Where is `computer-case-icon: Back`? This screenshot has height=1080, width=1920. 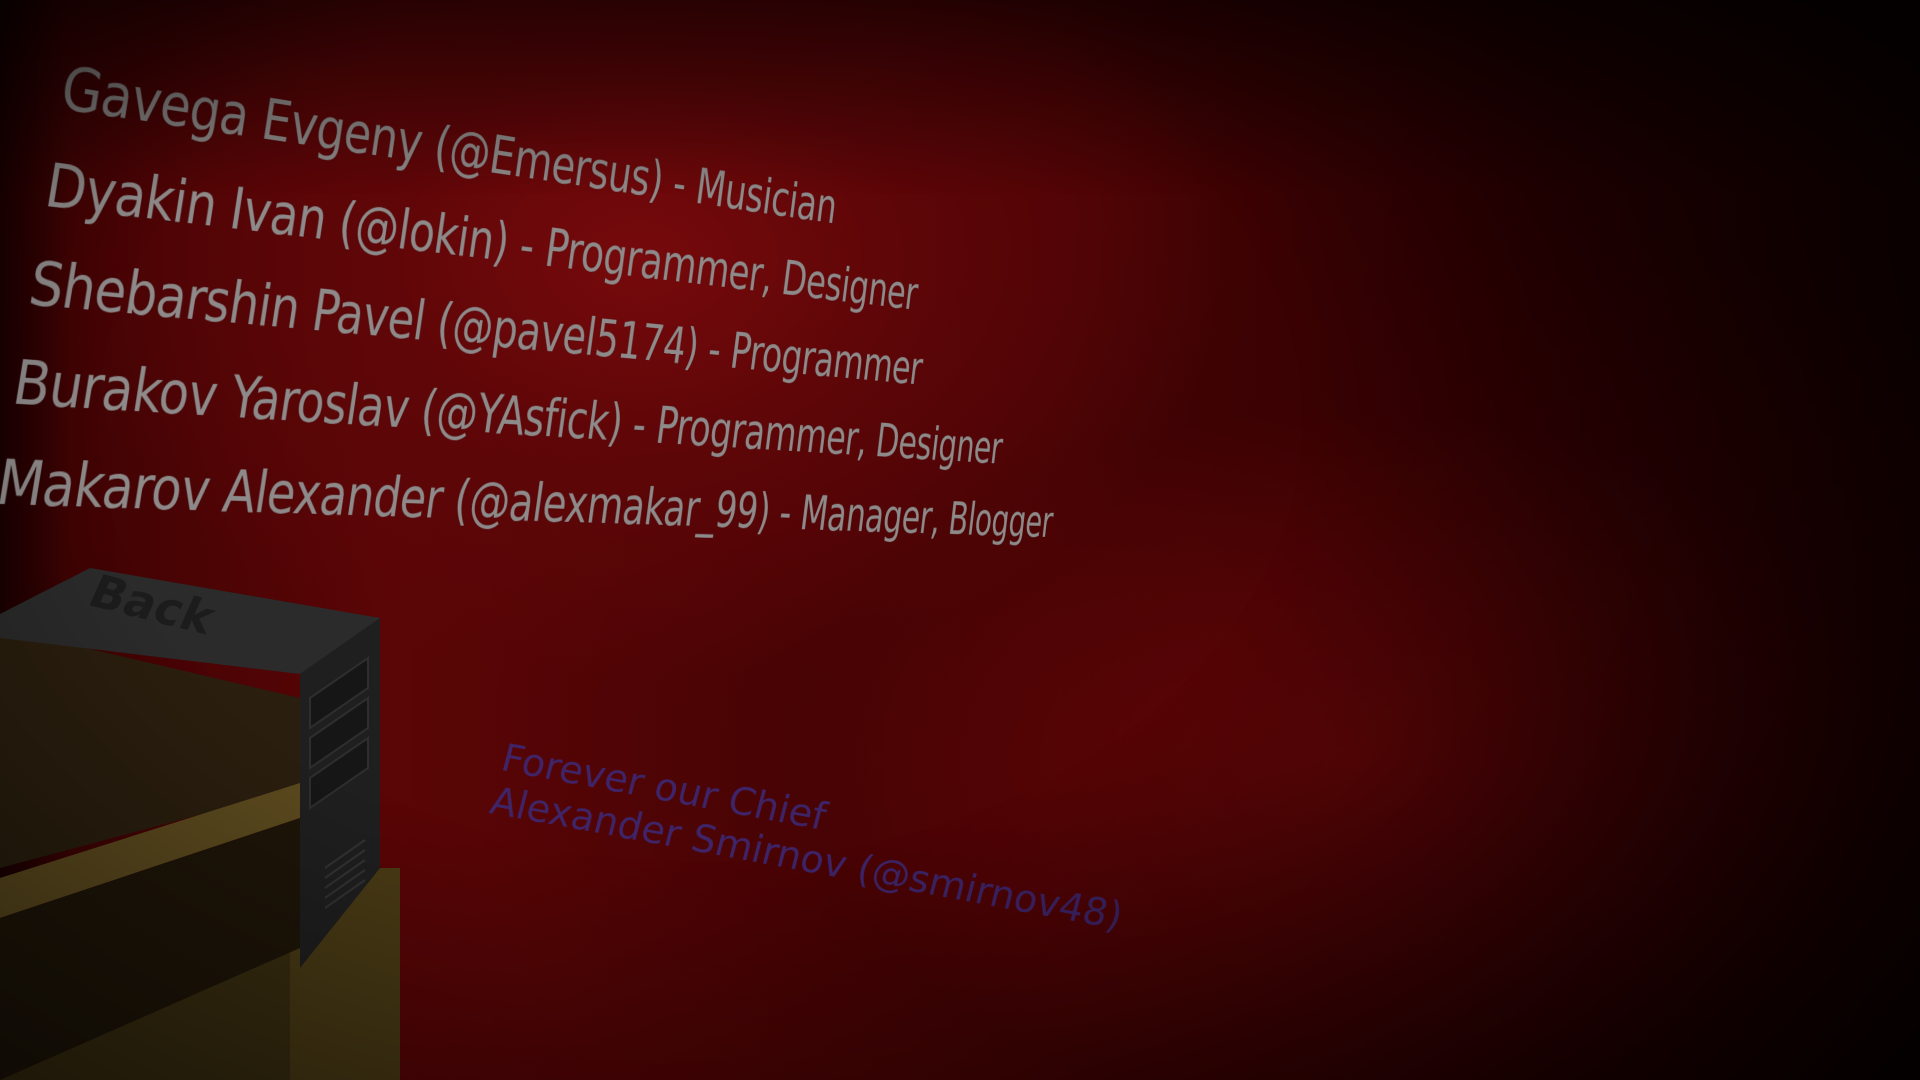 computer-case-icon: Back is located at coordinates (200, 824).